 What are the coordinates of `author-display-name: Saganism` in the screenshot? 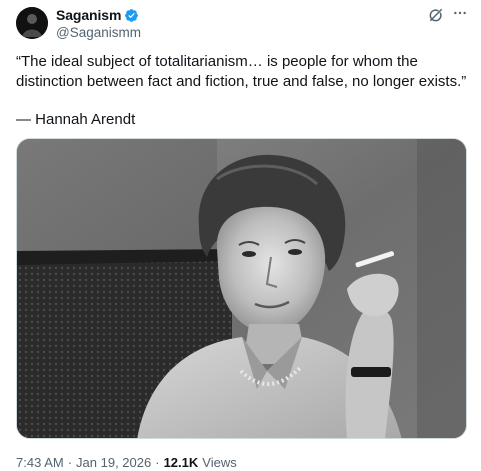 It's located at (88, 15).